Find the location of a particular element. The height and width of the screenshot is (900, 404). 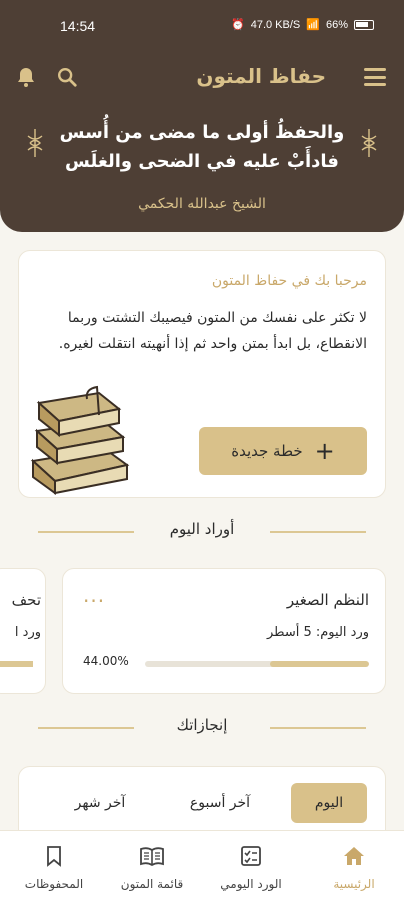

wird-card-next: تحف ورد ا is located at coordinates (23, 631).